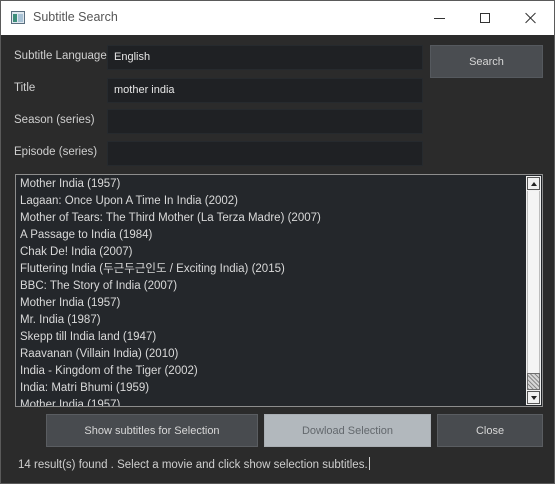 This screenshot has height=484, width=555. I want to click on minimize-button, so click(439, 18).